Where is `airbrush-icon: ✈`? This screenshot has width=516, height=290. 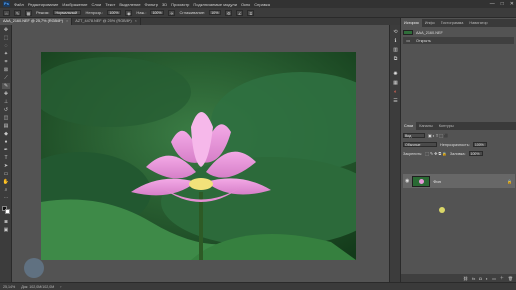
airbrush-icon: ✈ is located at coordinates (172, 12).